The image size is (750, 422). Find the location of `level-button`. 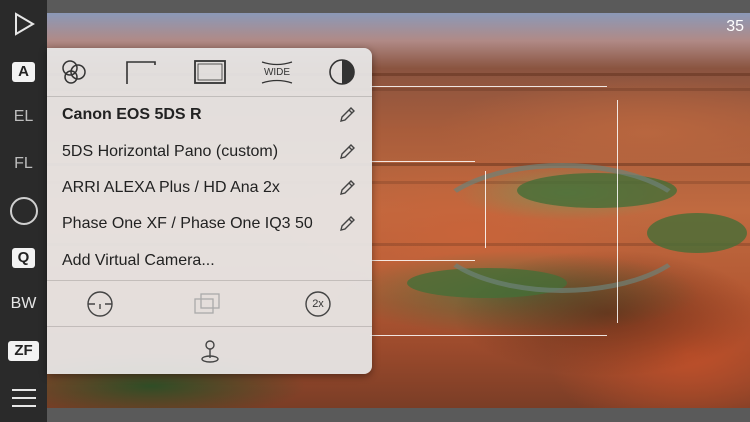

level-button is located at coordinates (100, 304).